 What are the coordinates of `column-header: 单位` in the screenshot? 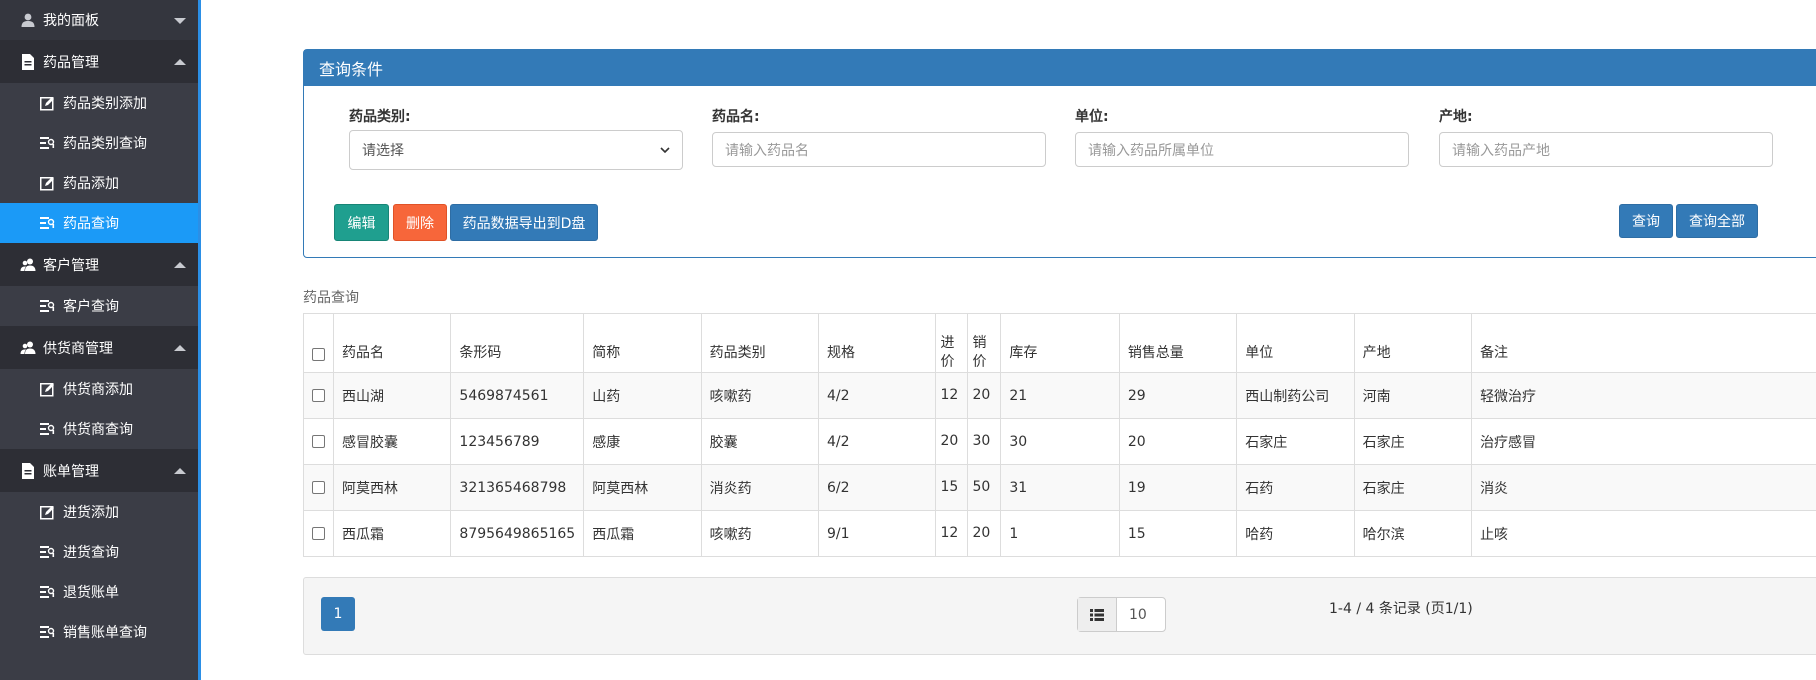 It's located at (1295, 343).